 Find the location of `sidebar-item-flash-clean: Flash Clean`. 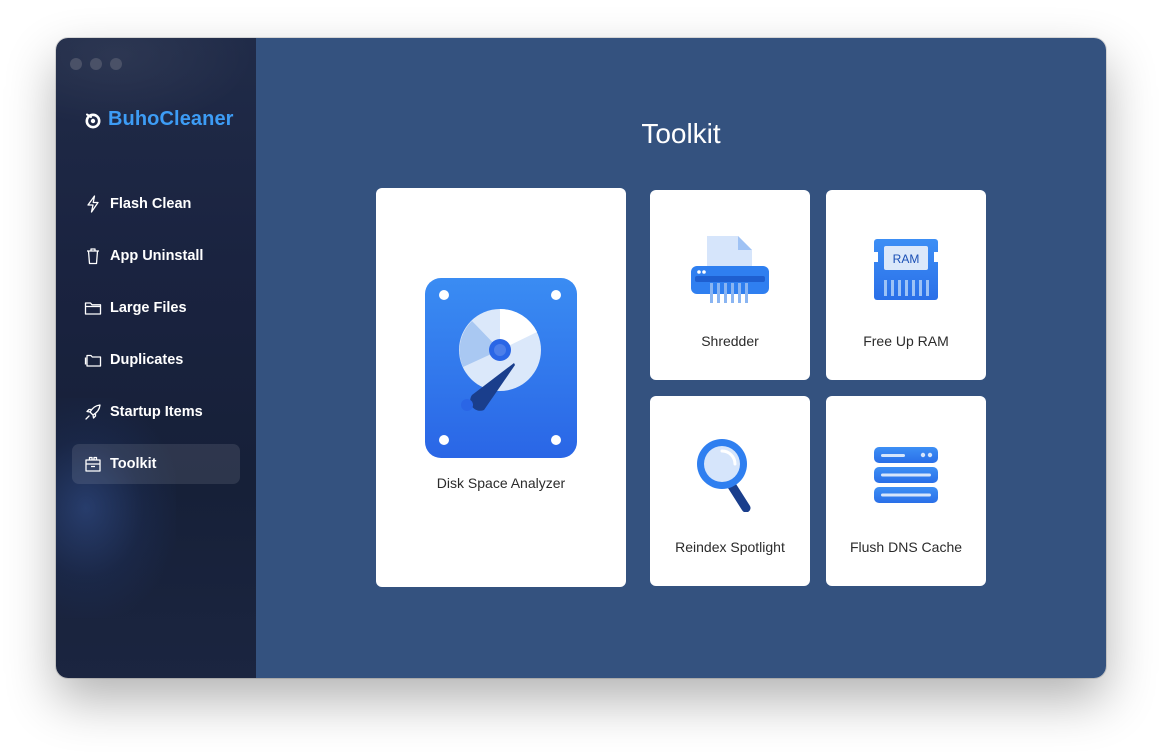

sidebar-item-flash-clean: Flash Clean is located at coordinates (156, 204).